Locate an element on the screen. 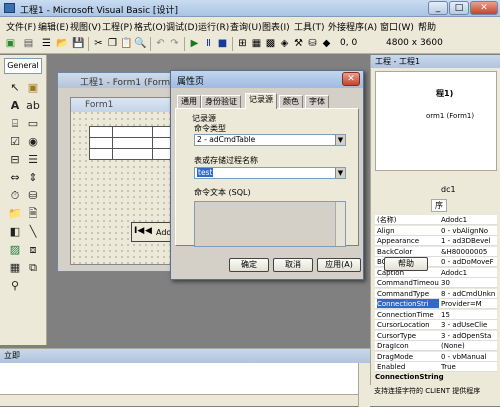 The height and width of the screenshot is (407, 500). add-project-icon: ▣ is located at coordinates (10, 43).